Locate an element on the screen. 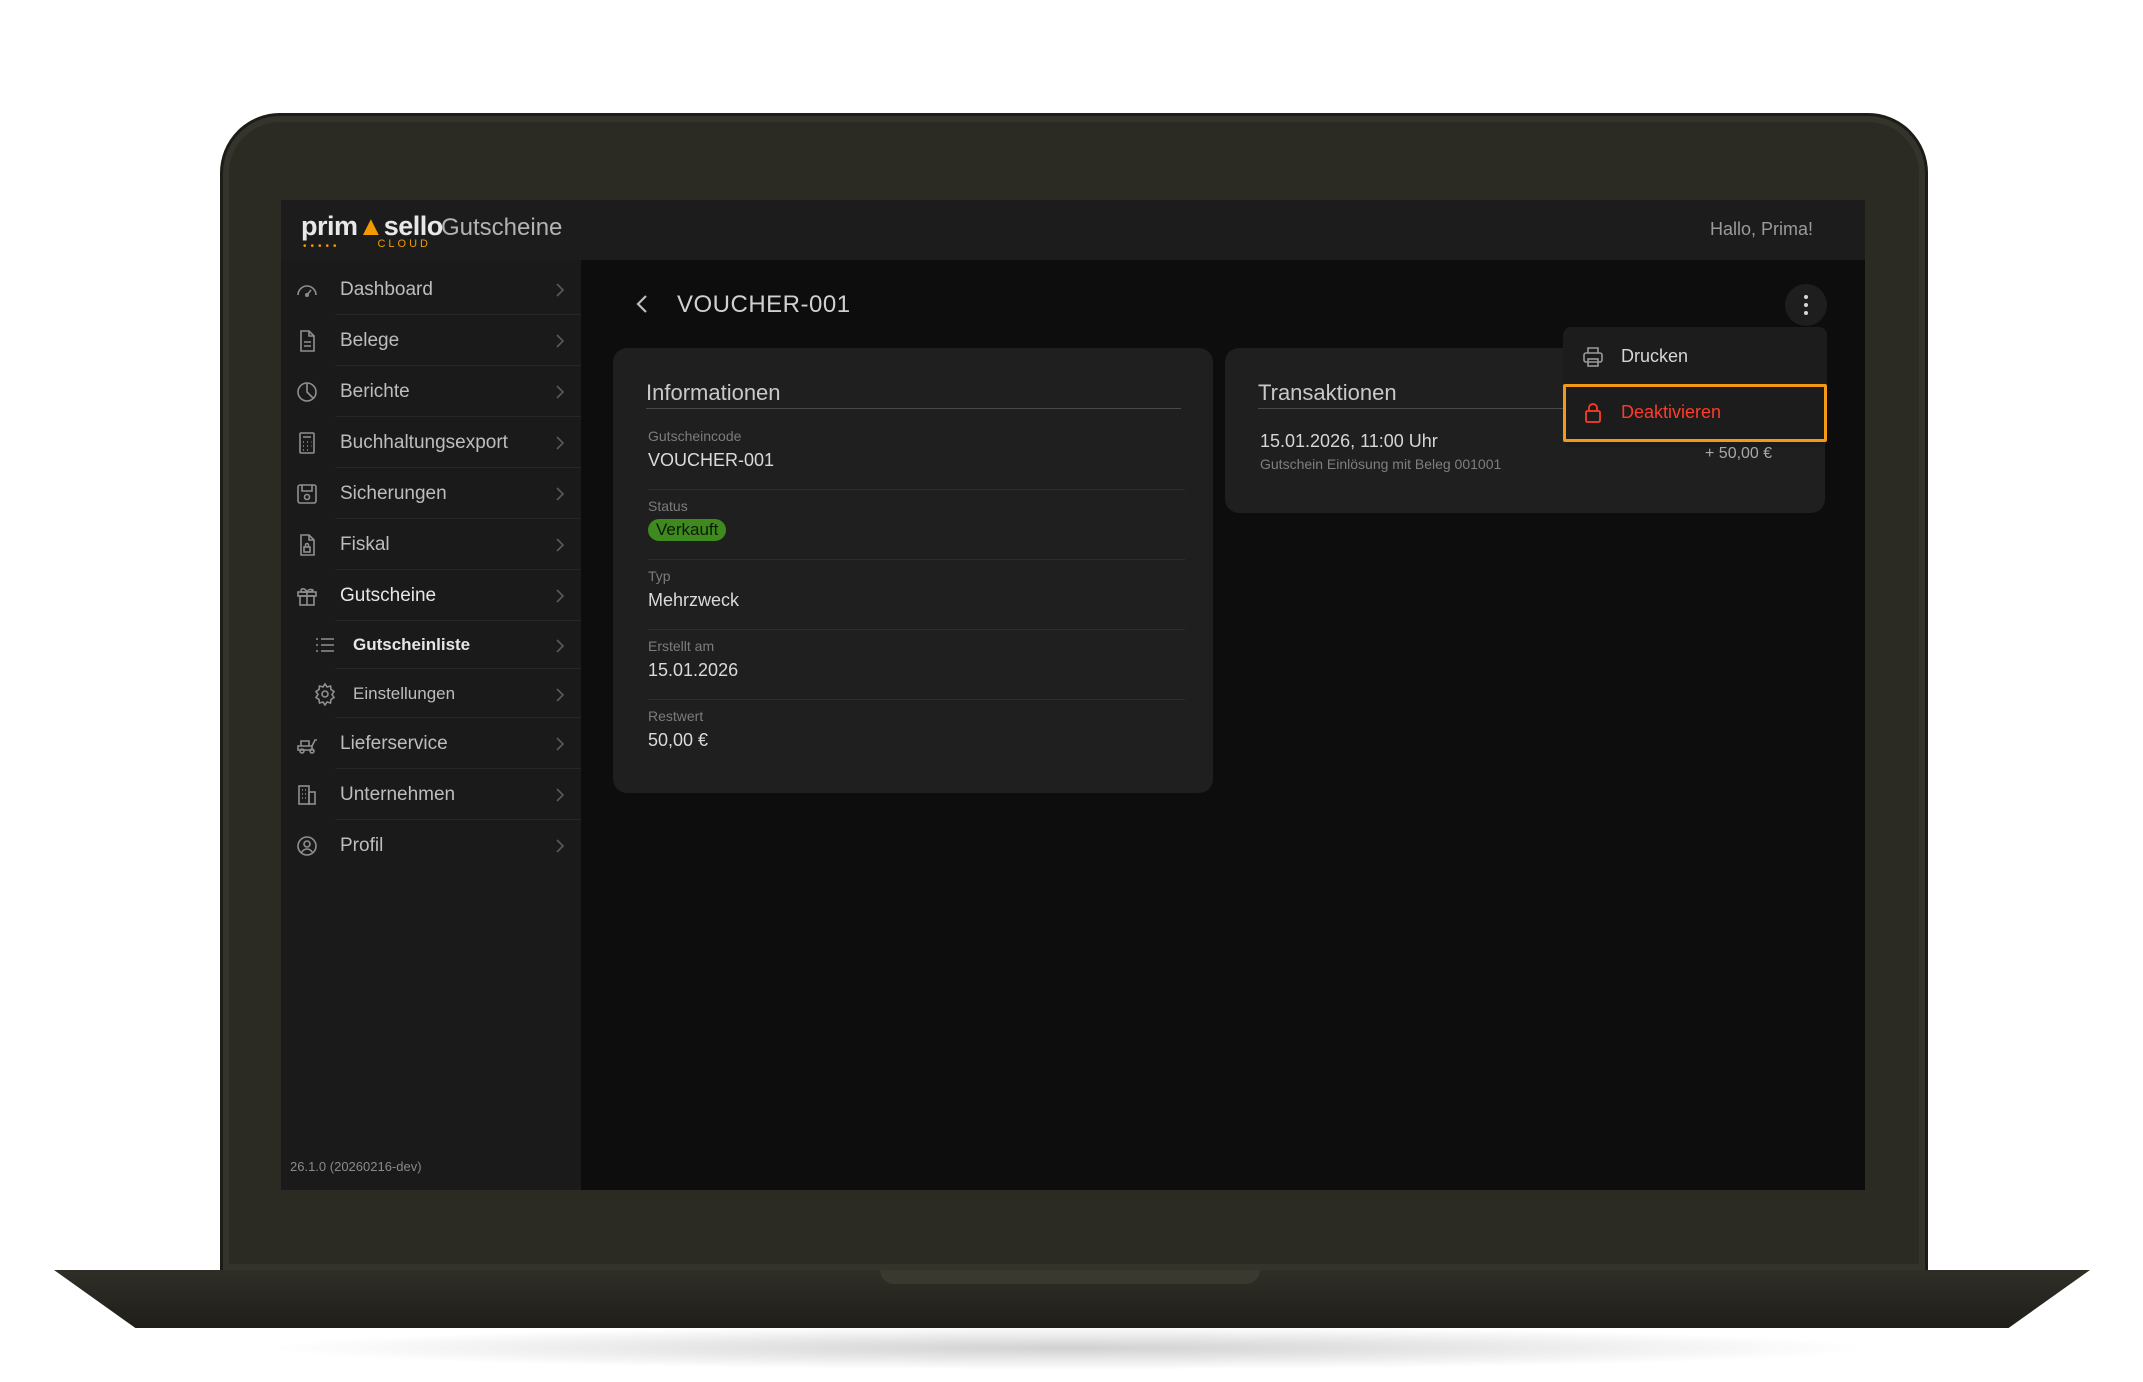 This screenshot has width=2143, height=1382. building-icon is located at coordinates (307, 795).